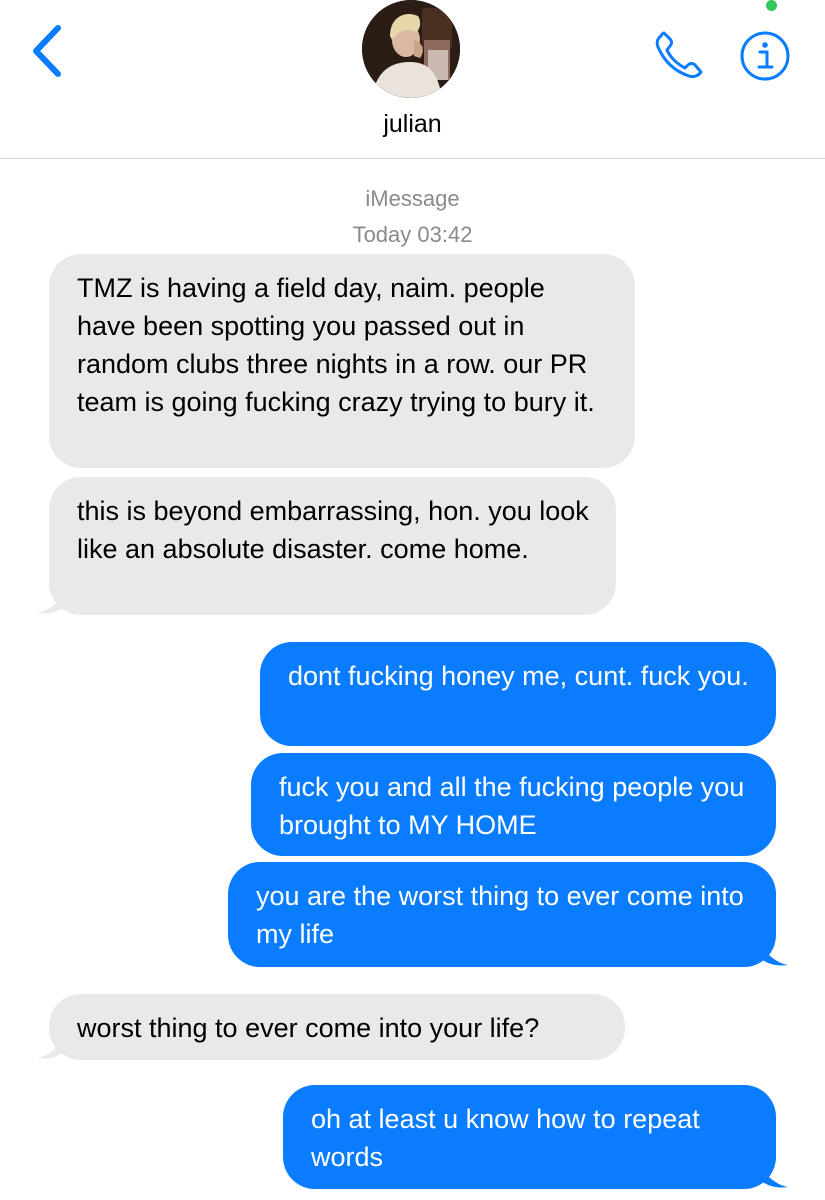 This screenshot has height=1200, width=825. I want to click on contact-avatar, so click(411, 49).